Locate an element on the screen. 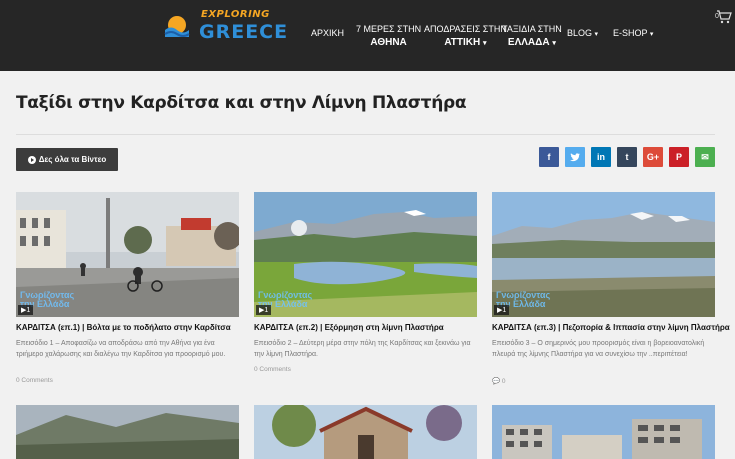 This screenshot has width=735, height=459. googleplus-icon: G+ is located at coordinates (653, 157).